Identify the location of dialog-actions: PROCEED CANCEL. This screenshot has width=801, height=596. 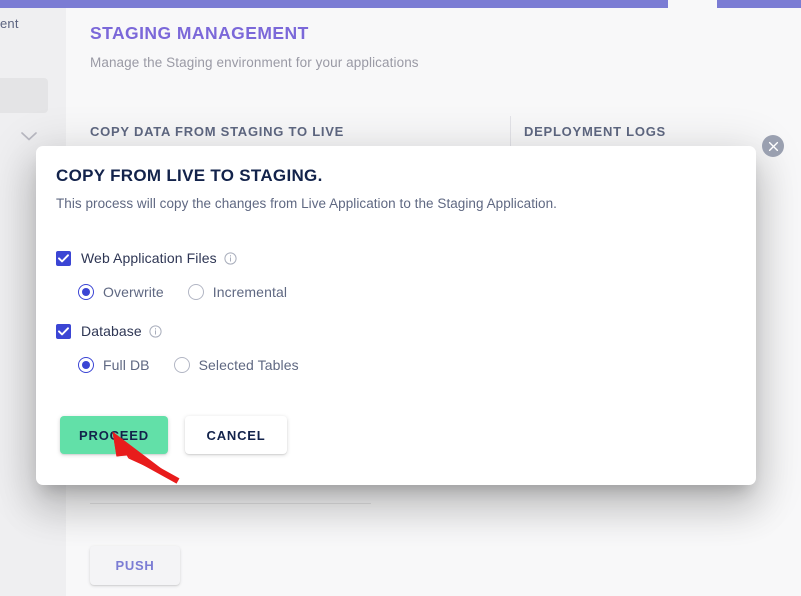
(173, 435).